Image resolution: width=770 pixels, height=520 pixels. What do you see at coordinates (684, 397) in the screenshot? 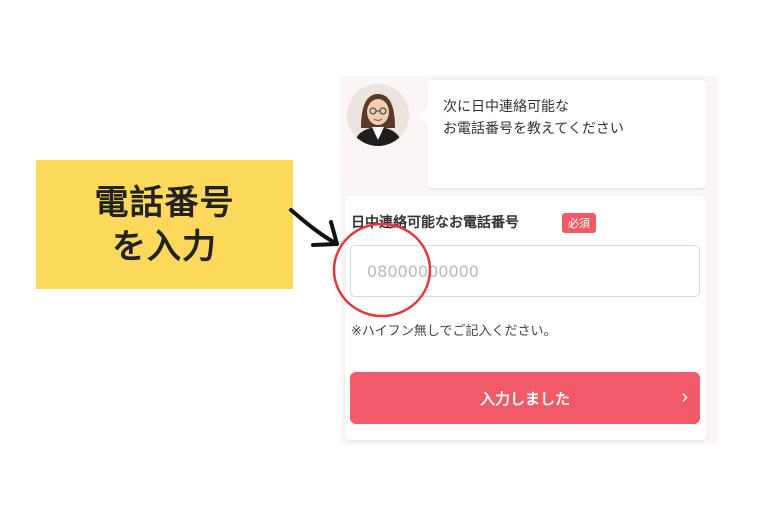
I see `chevron-right-icon: ›` at bounding box center [684, 397].